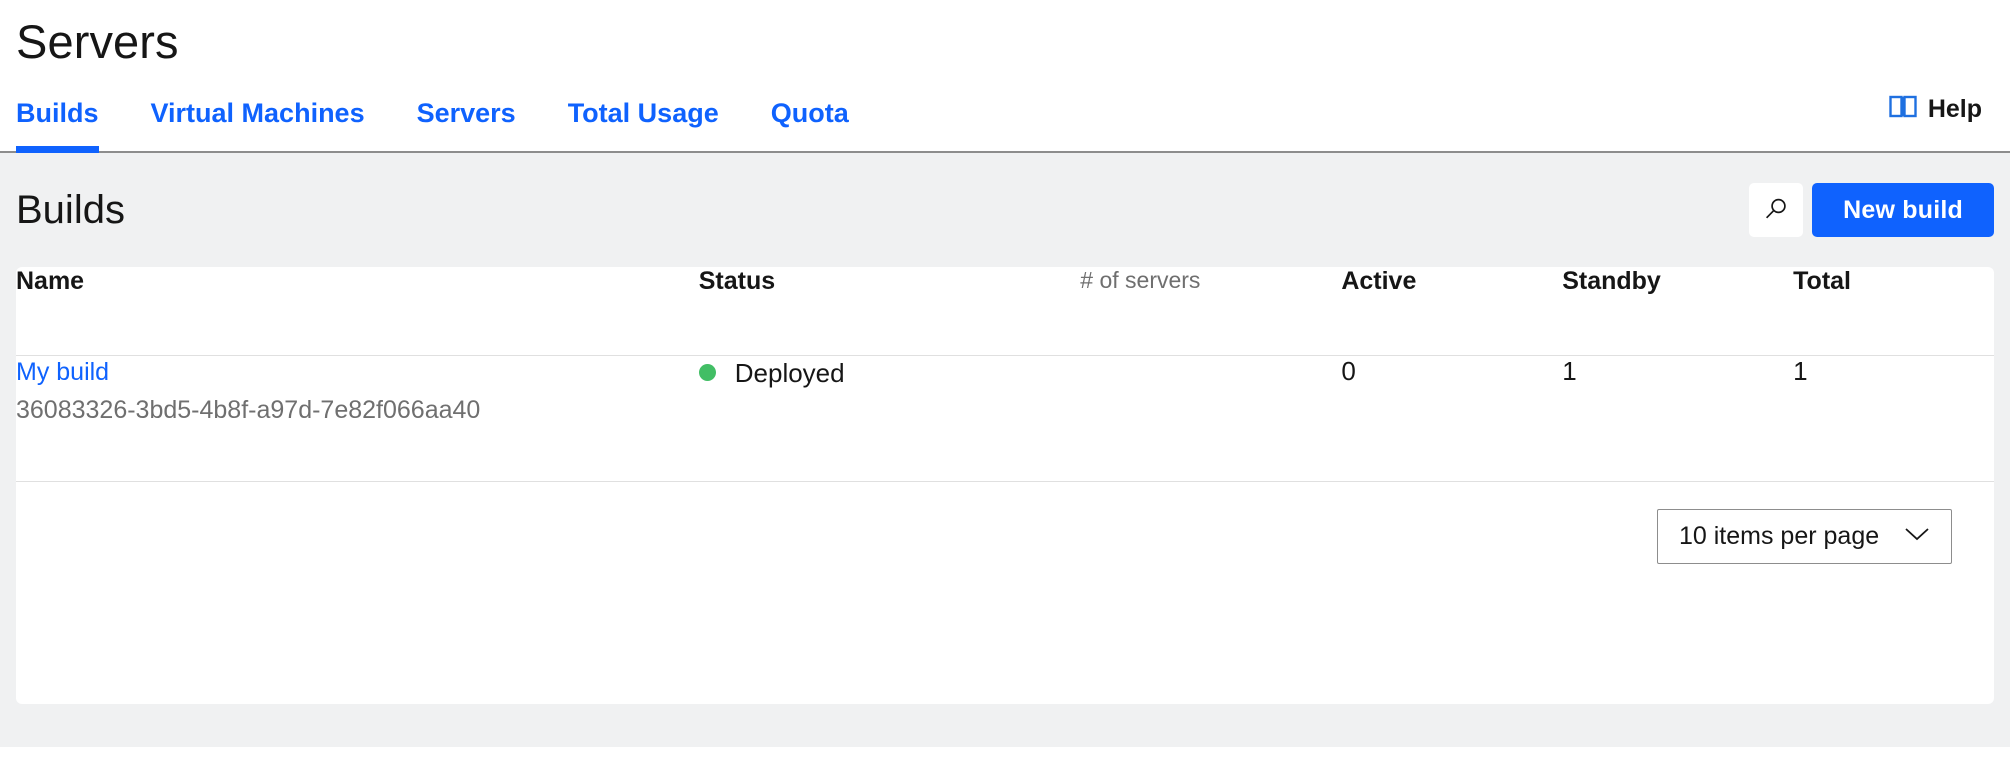 This screenshot has width=2010, height=777. I want to click on page-size-select: 10 items per page, so click(1804, 536).